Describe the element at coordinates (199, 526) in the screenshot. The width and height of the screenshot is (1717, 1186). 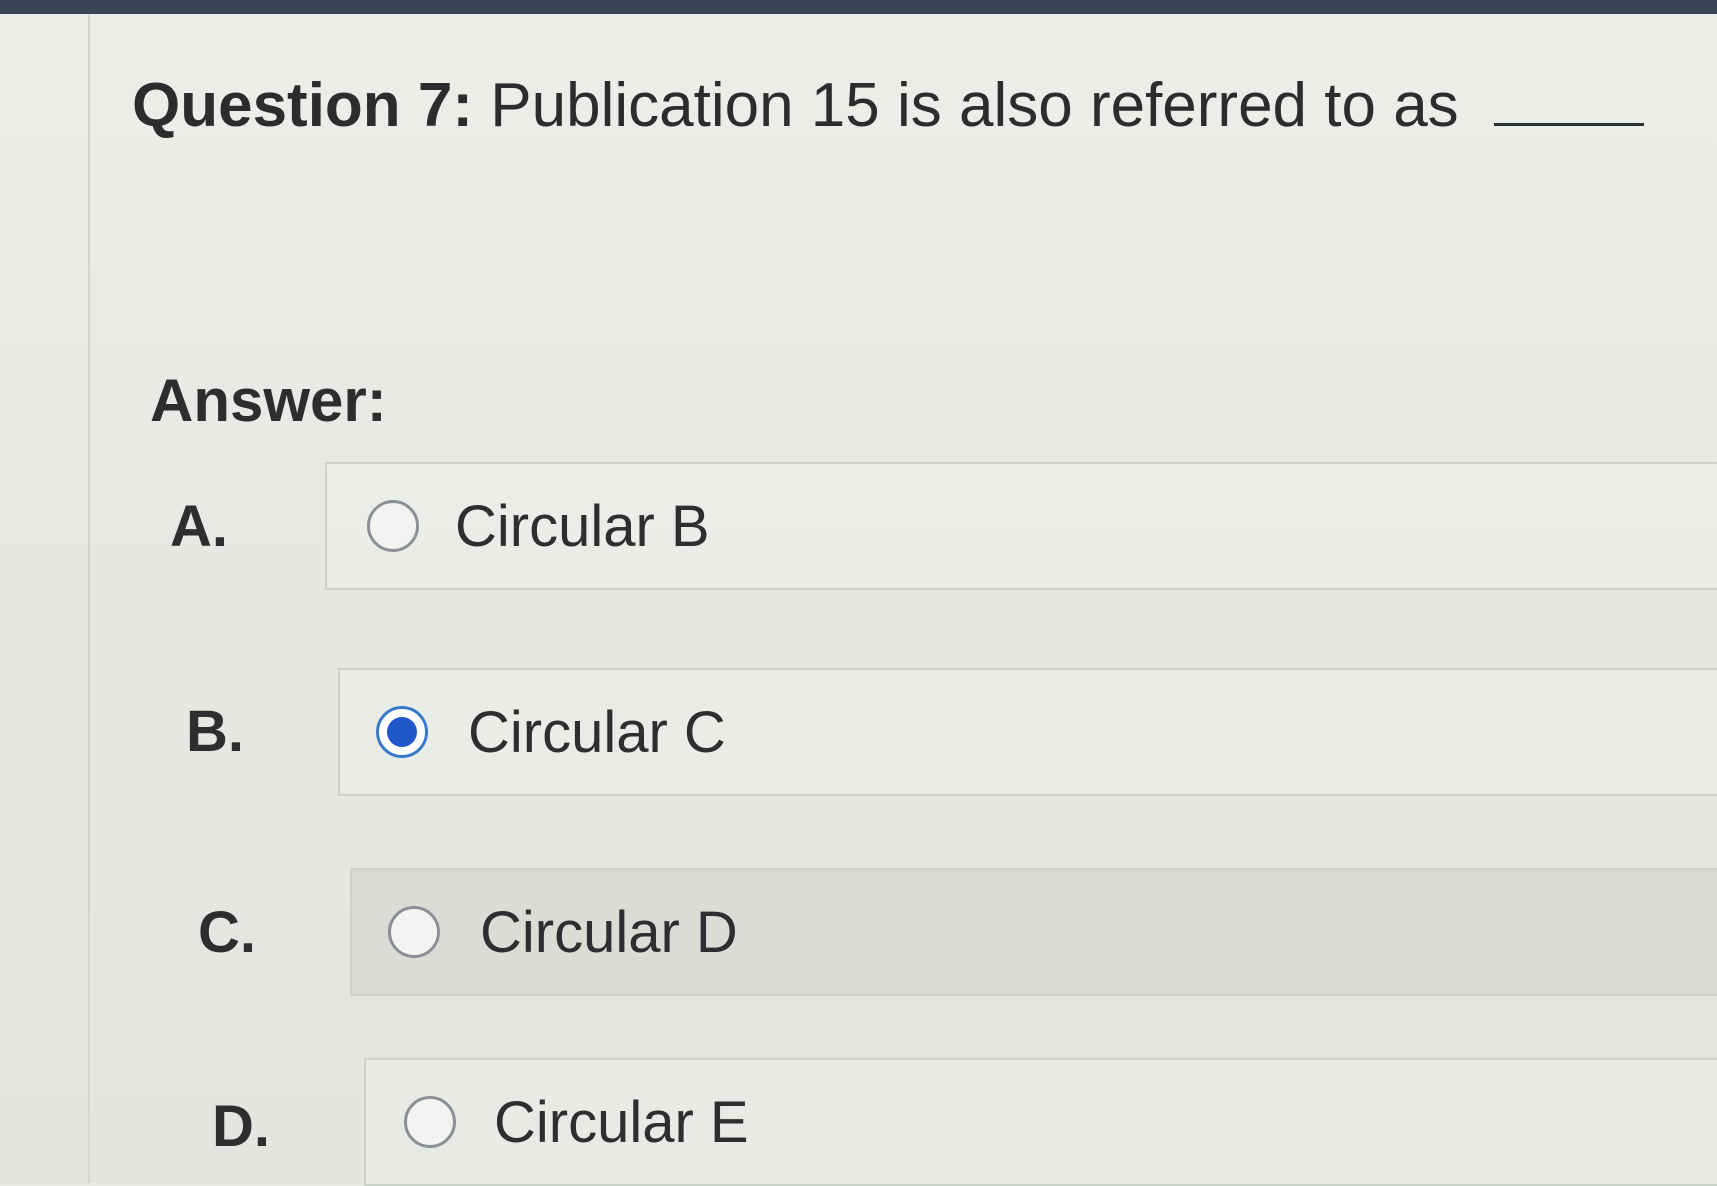
I see `option-letter-a: A.` at that location.